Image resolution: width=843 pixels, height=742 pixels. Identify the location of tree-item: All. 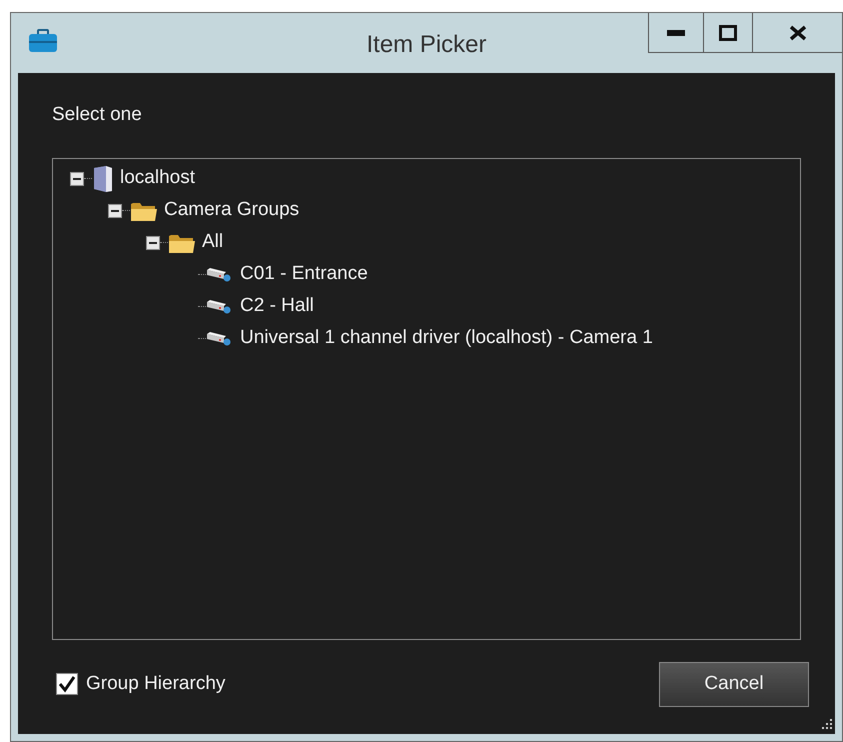
(213, 242).